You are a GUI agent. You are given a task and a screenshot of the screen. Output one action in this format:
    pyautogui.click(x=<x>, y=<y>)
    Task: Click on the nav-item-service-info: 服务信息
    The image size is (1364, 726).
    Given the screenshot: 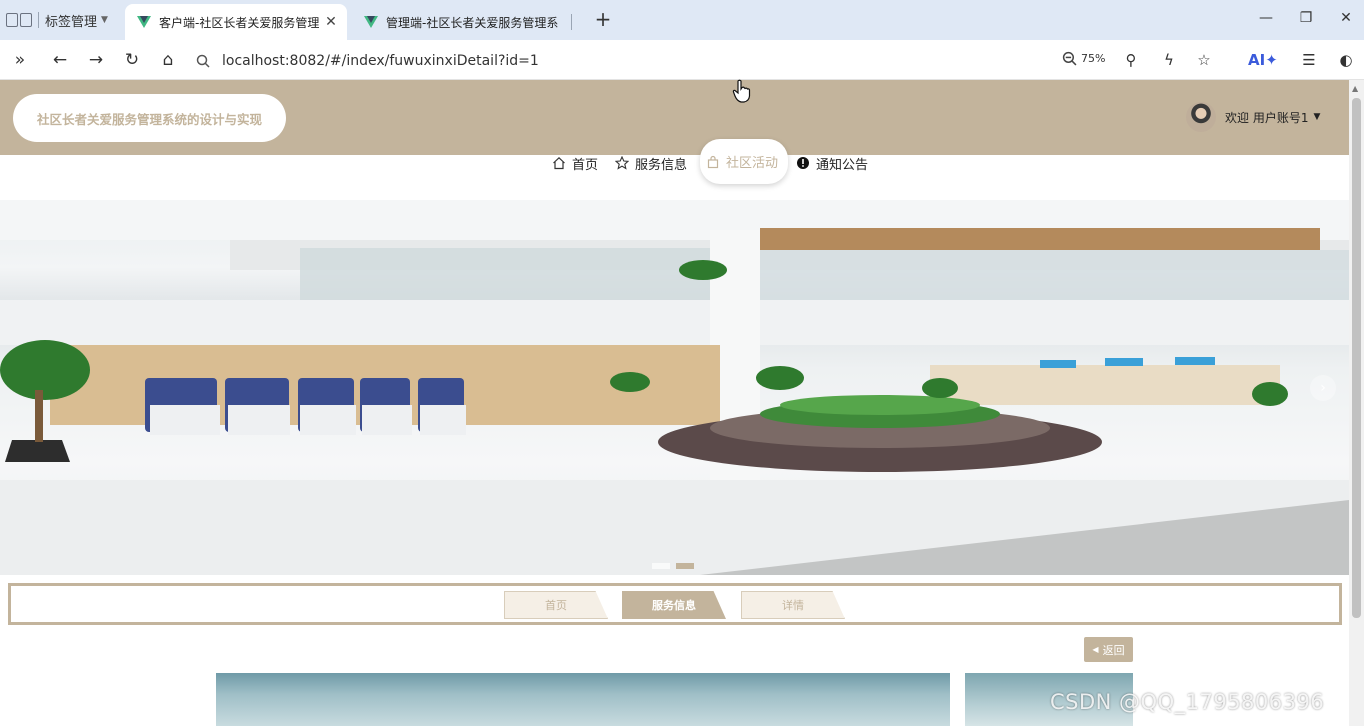 What is the action you would take?
    pyautogui.click(x=651, y=163)
    